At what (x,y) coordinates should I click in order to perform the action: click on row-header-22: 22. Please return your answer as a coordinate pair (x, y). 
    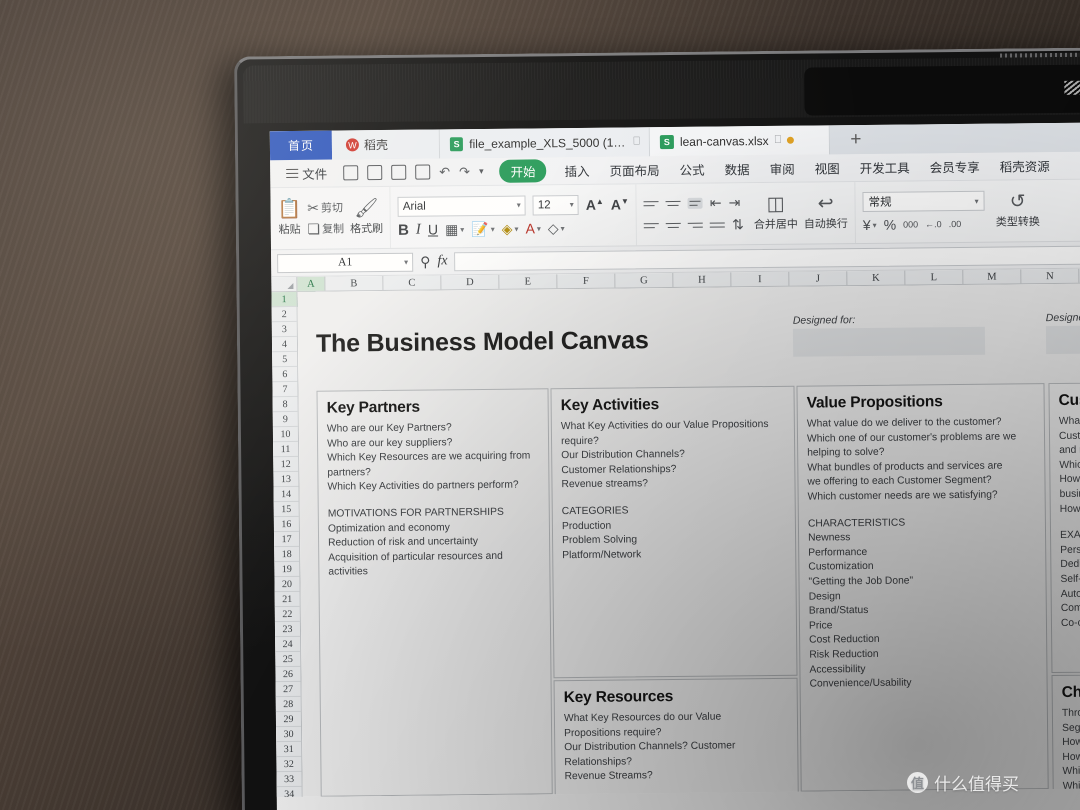
    Looking at the image, I should click on (287, 614).